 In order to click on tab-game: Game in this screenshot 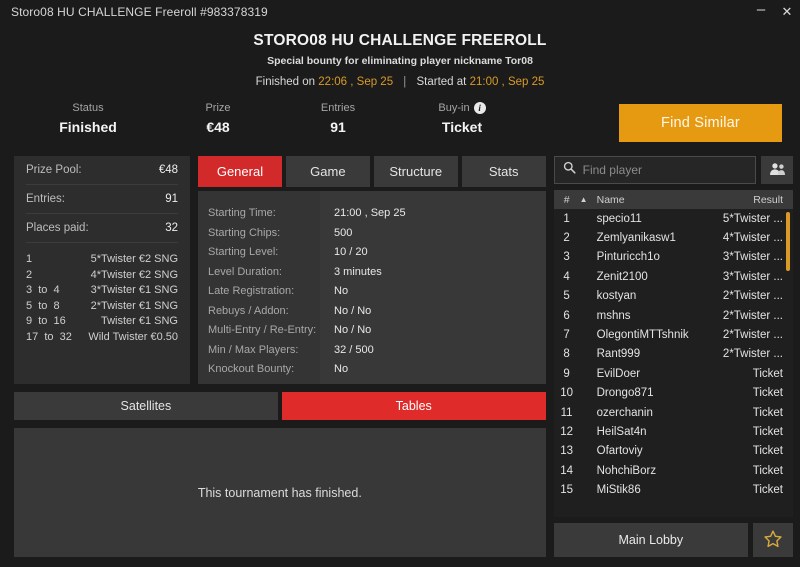, I will do `click(327, 171)`.